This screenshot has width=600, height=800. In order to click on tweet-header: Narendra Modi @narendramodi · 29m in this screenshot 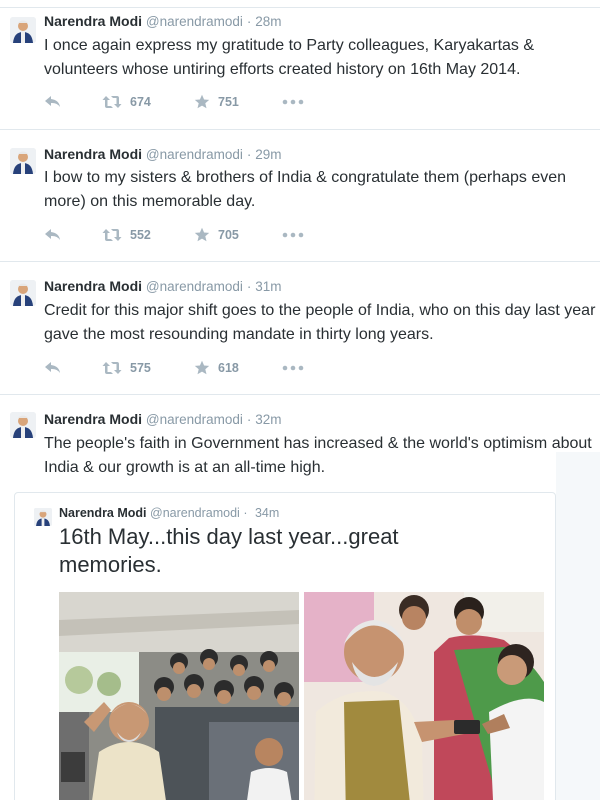, I will do `click(162, 154)`.